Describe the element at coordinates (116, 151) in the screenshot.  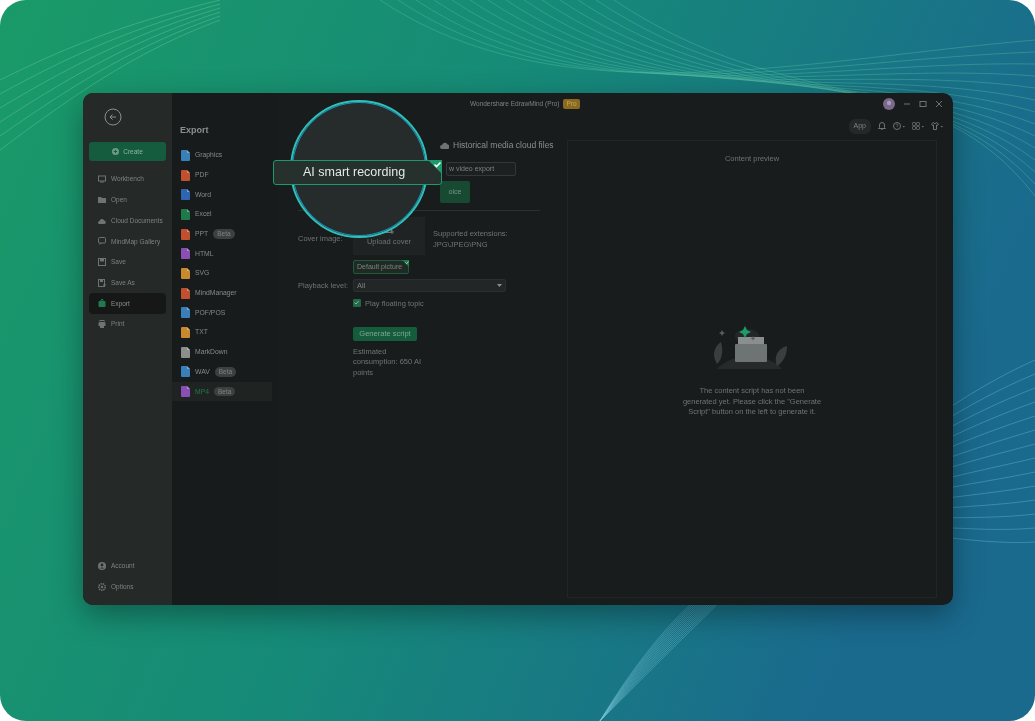
I see `plus-icon` at that location.